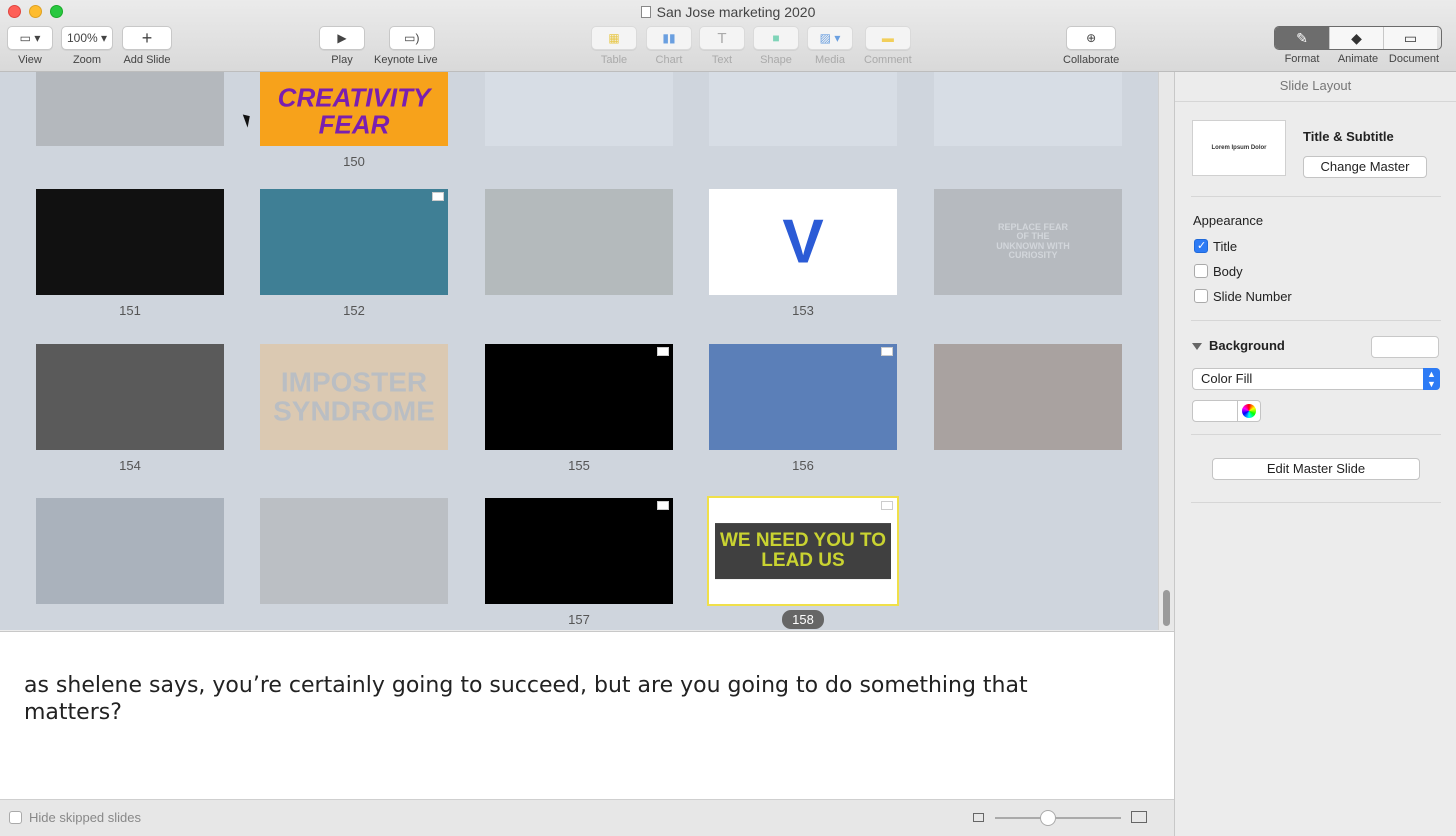 The width and height of the screenshot is (1456, 836). I want to click on inspector-tab-labels: Format Animate Document, so click(1362, 59).